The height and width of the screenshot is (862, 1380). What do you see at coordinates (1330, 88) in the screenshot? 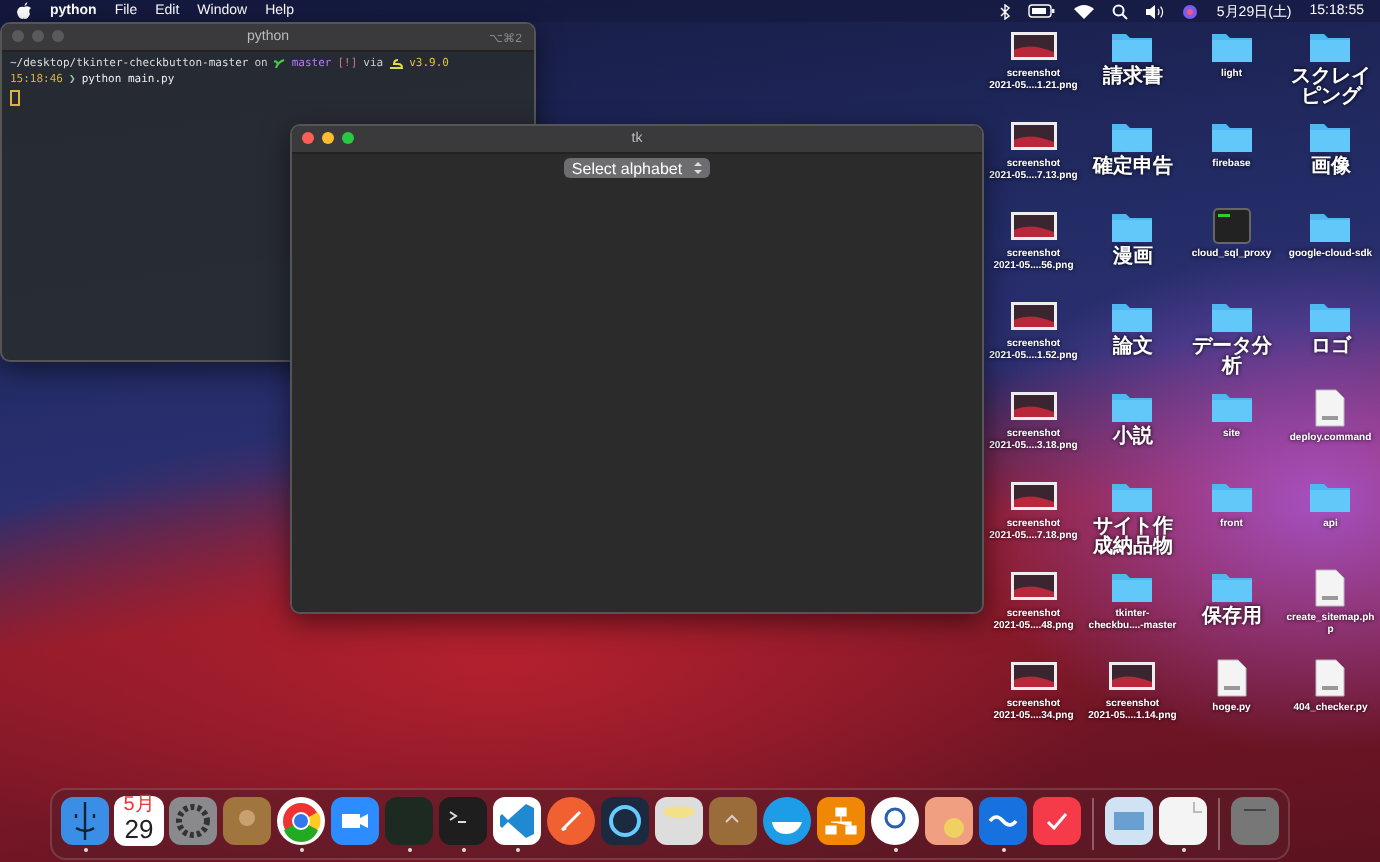
I see `file-name: スクレイピング` at bounding box center [1330, 88].